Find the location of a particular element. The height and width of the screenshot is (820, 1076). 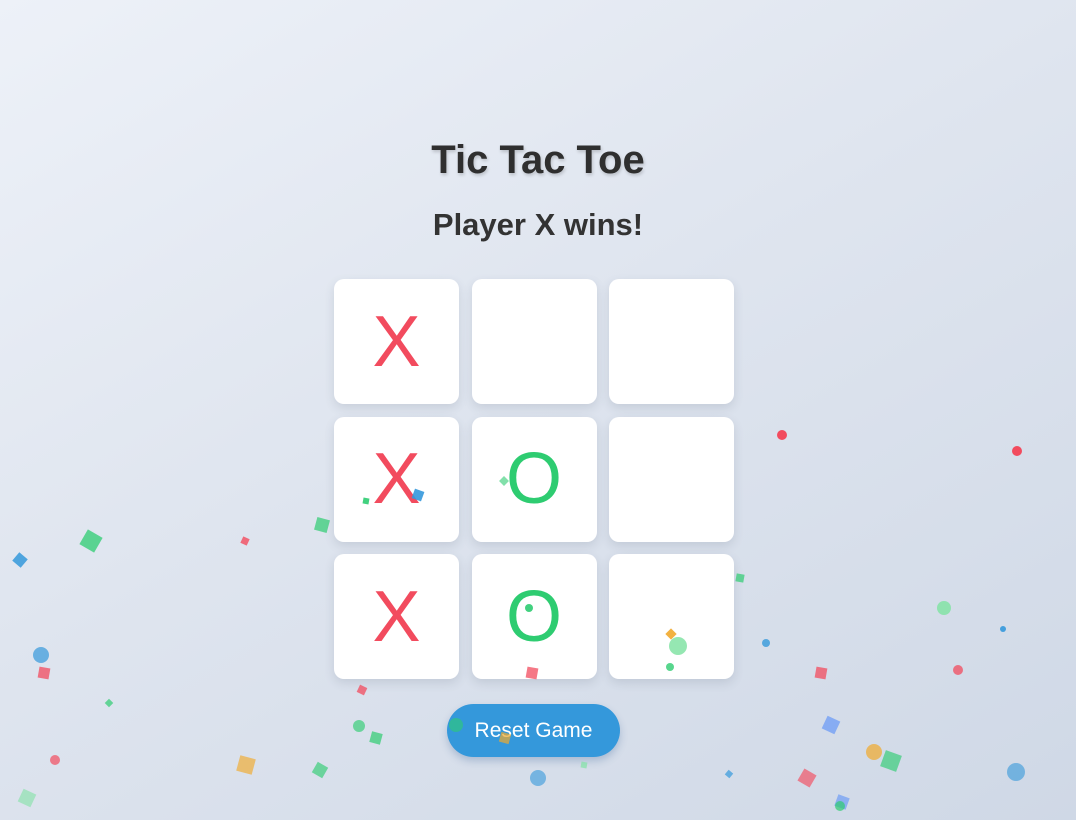

board-cell-1: X is located at coordinates (396, 341).